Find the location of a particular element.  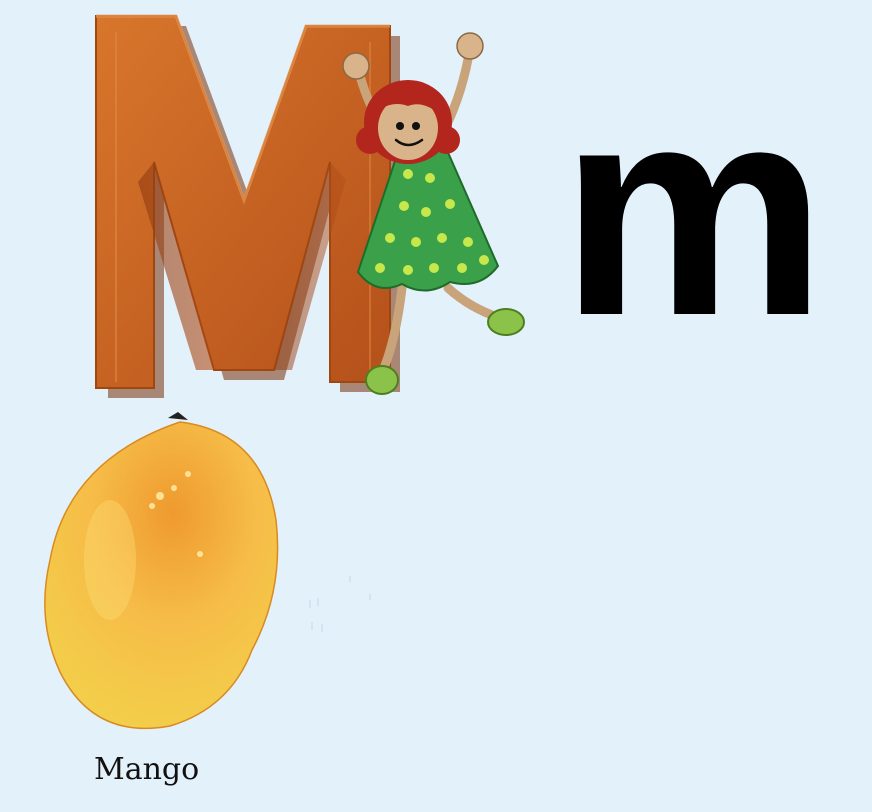

mango-illustration is located at coordinates (161, 571).